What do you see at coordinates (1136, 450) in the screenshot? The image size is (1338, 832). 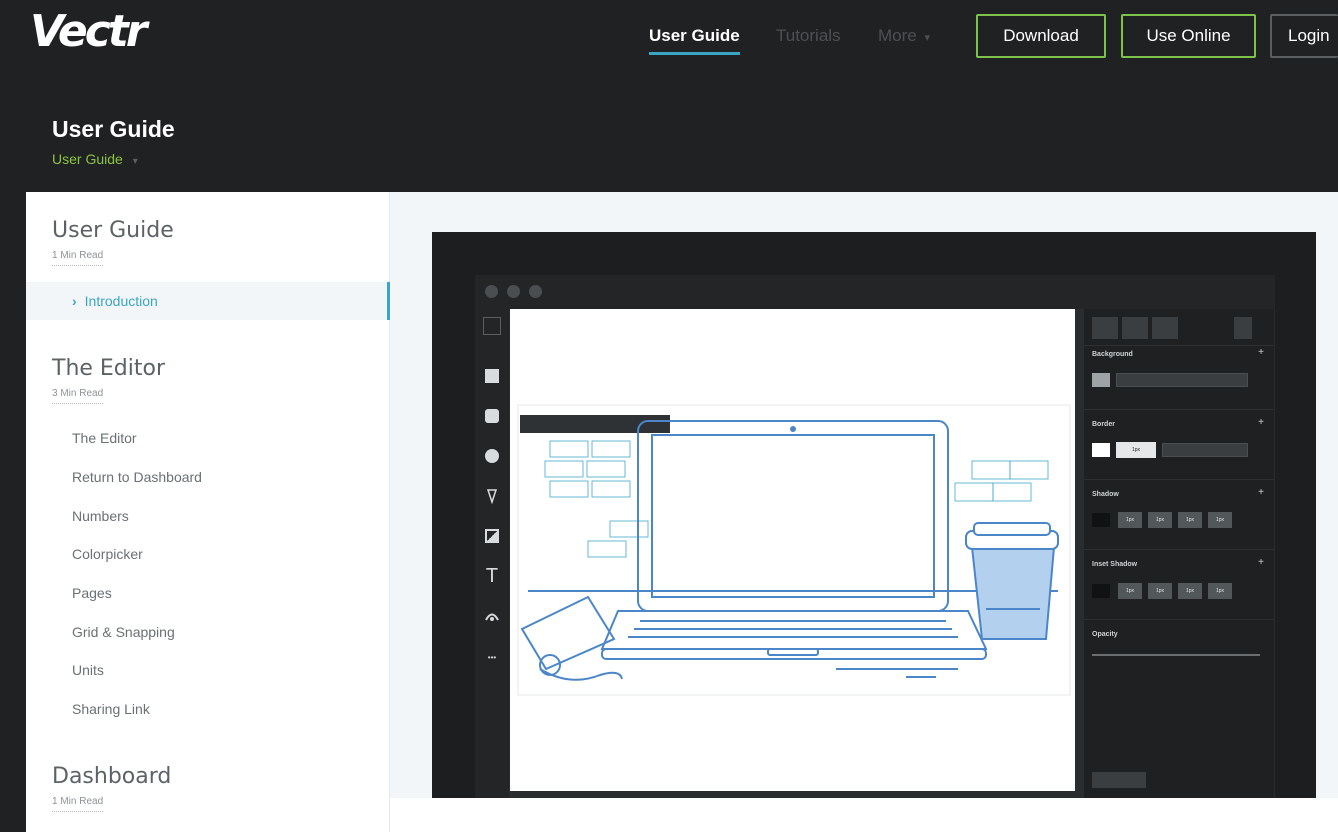 I see `border-width-field: 1px` at bounding box center [1136, 450].